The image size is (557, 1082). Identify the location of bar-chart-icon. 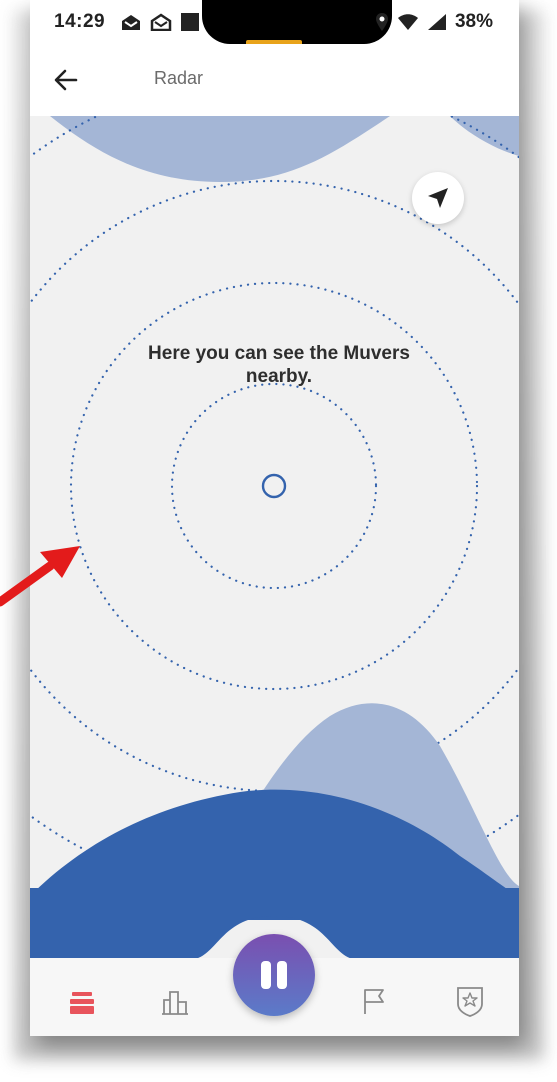
(175, 1003).